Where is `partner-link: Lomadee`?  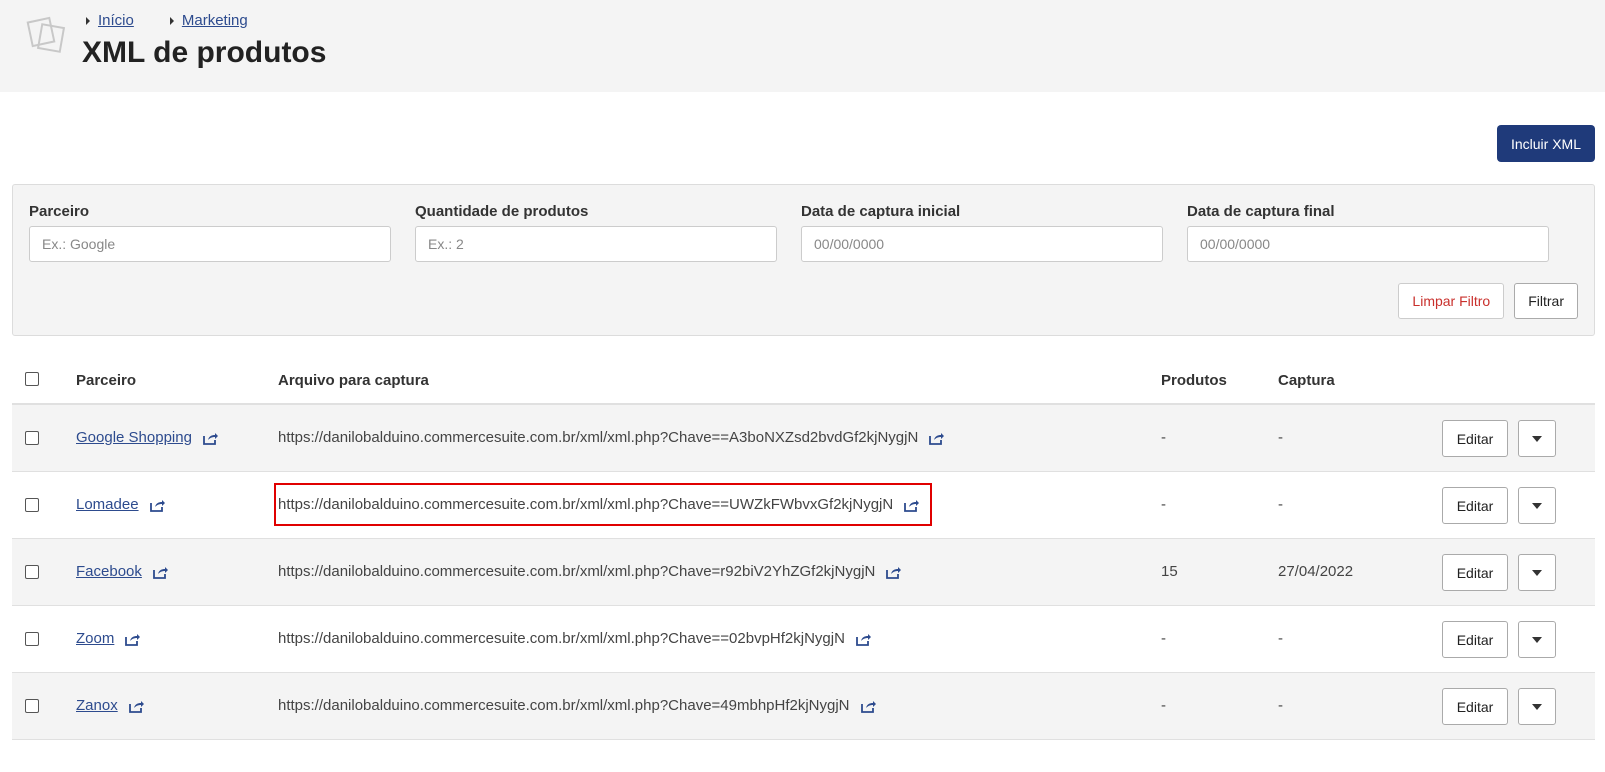
partner-link: Lomadee is located at coordinates (107, 504).